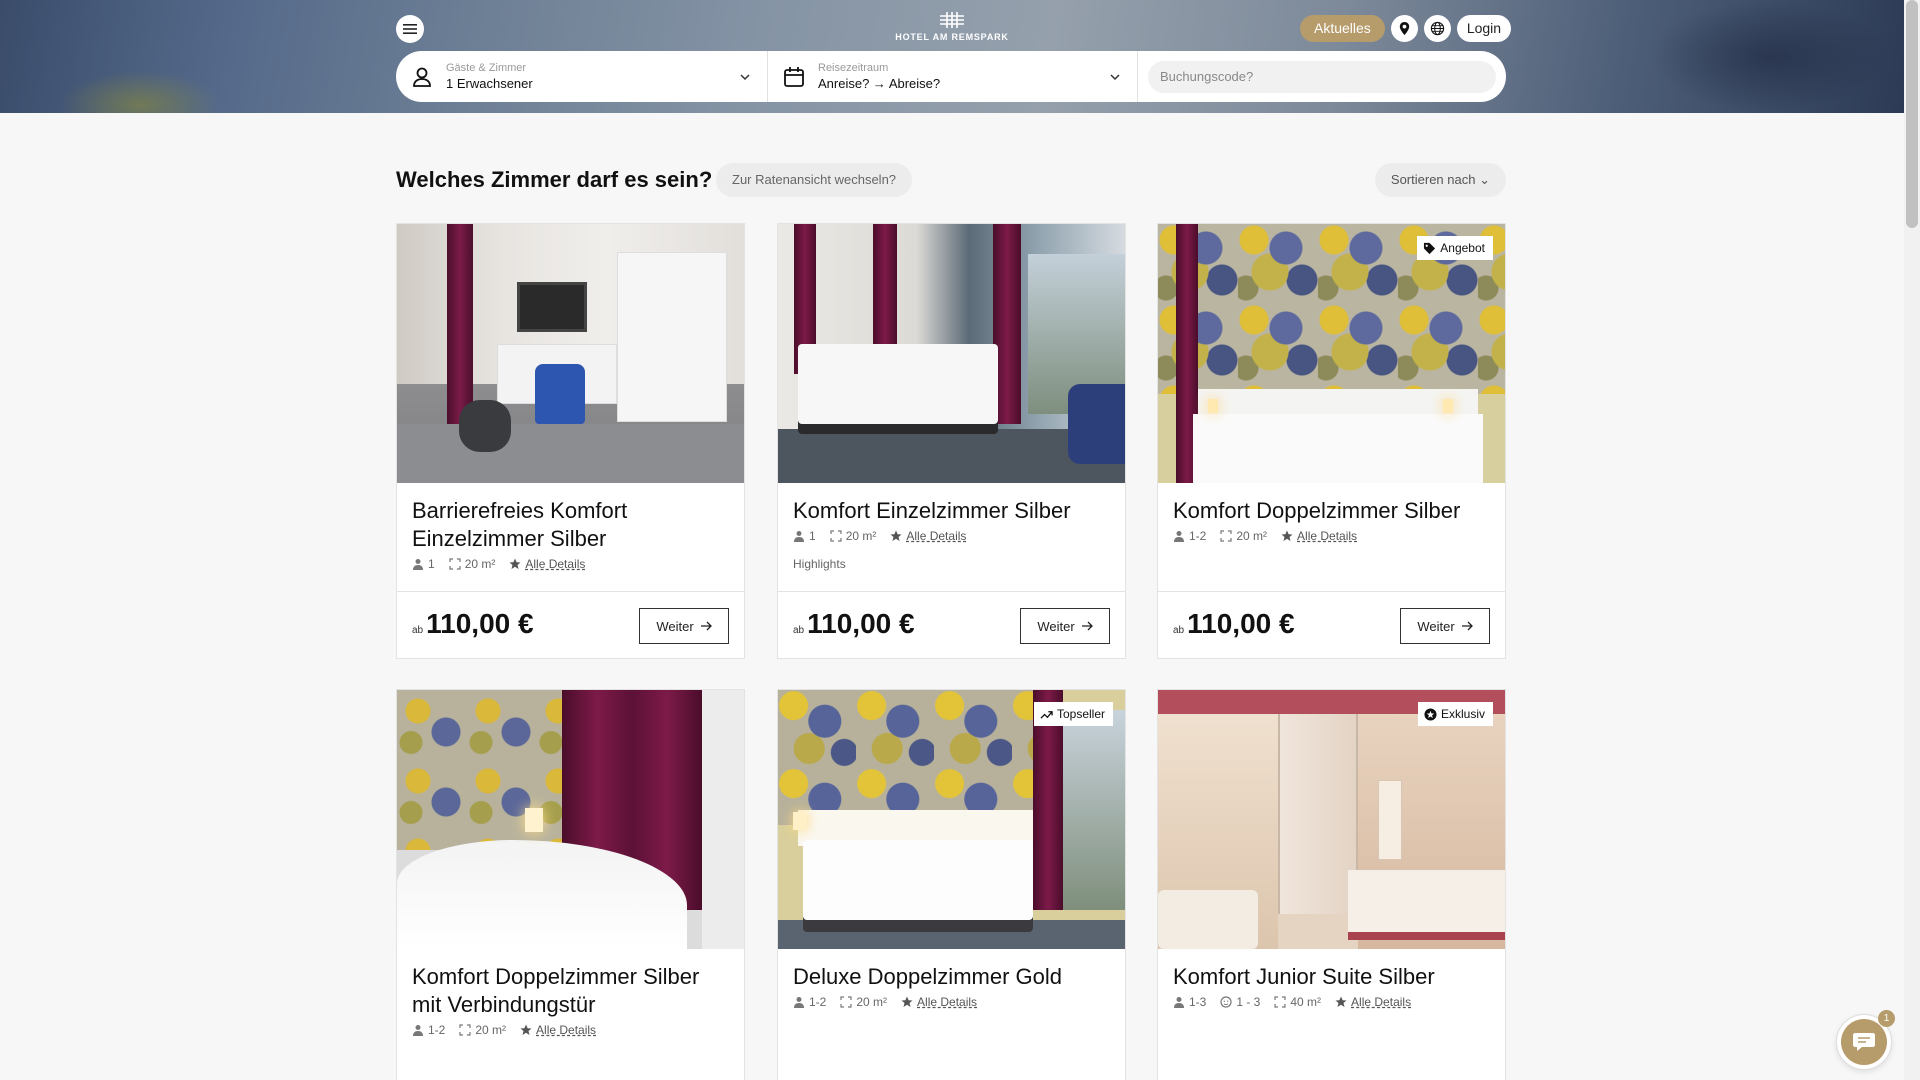 The width and height of the screenshot is (1920, 1080). I want to click on sort-button: Sortieren nach ⌄, so click(1440, 180).